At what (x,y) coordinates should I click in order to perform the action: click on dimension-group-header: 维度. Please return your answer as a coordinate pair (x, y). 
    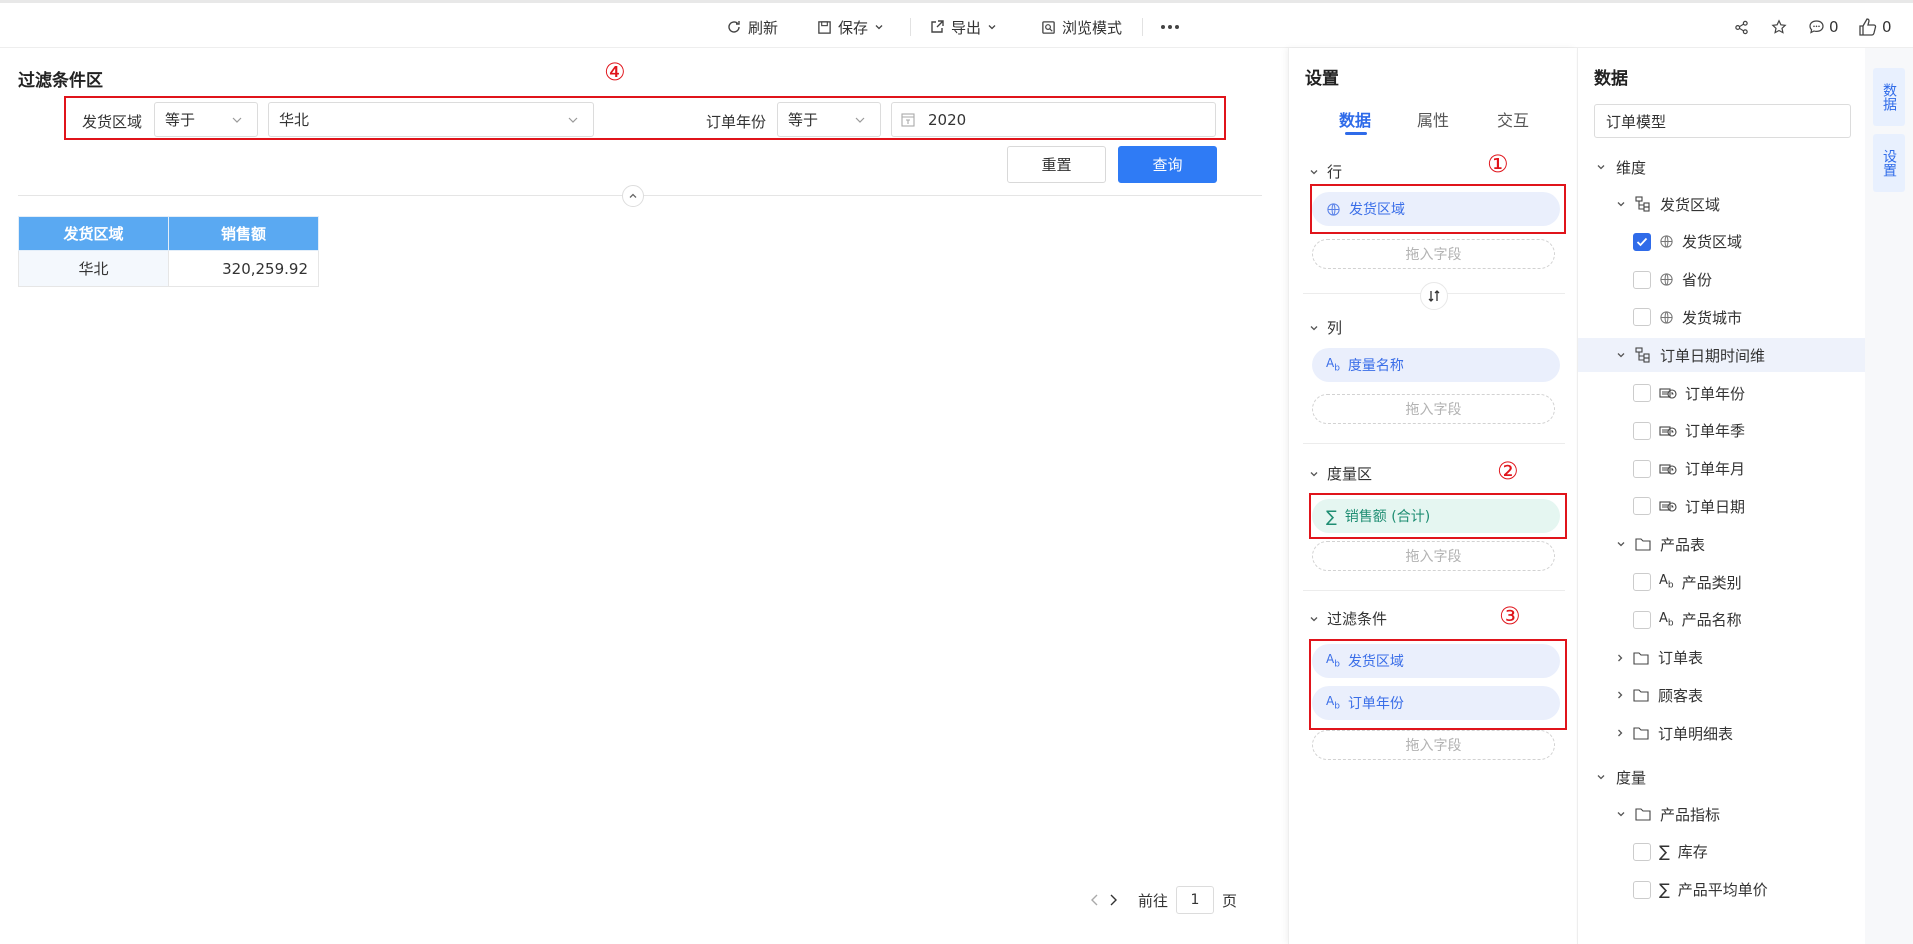
    Looking at the image, I should click on (1722, 167).